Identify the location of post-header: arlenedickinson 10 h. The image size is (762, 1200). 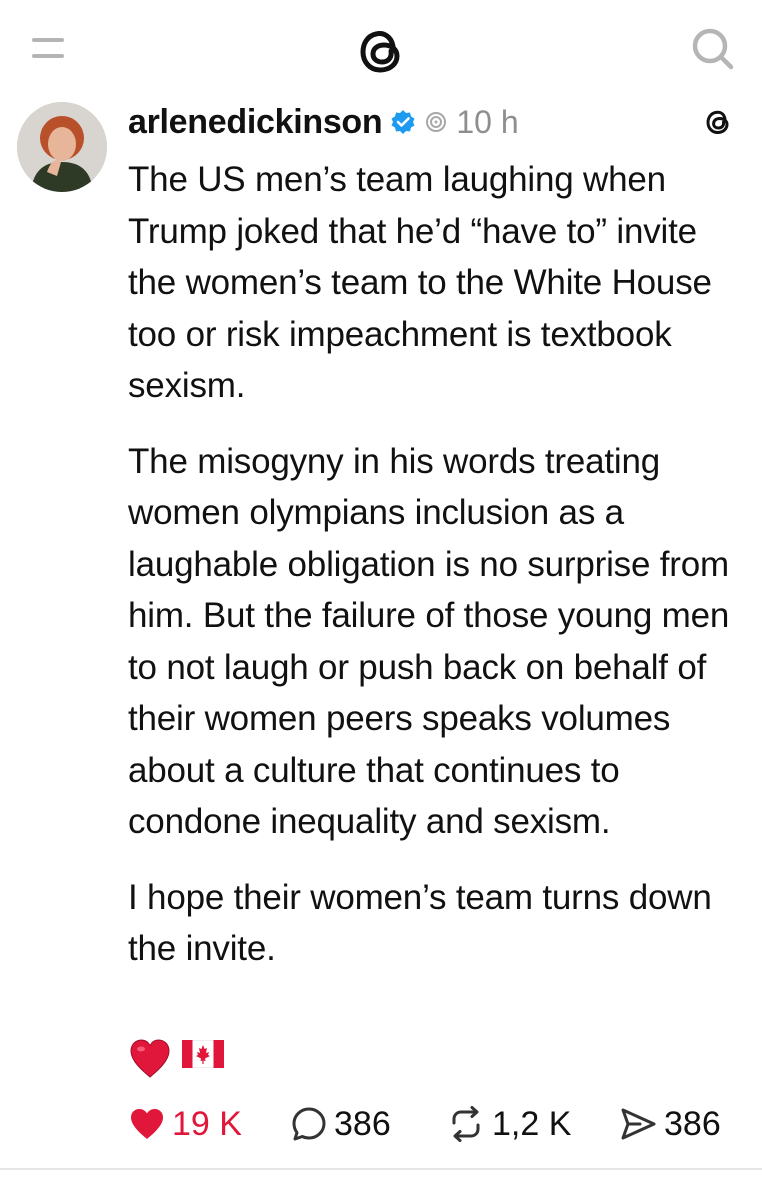
(438, 122).